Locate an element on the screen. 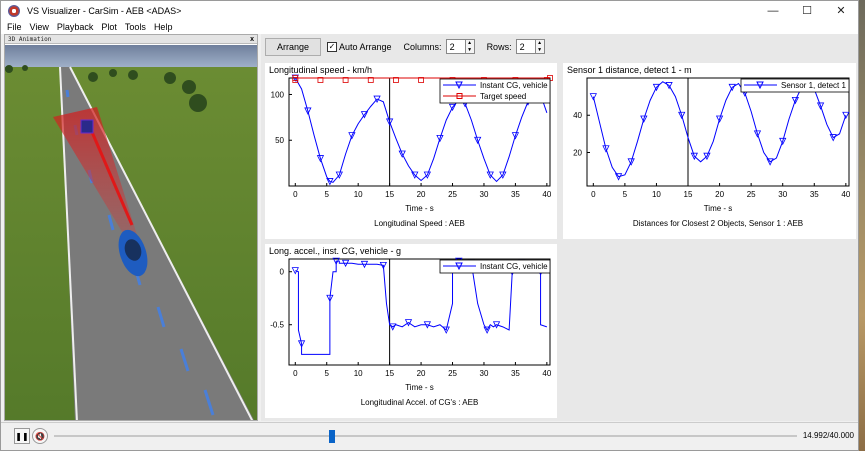 The height and width of the screenshot is (451, 865). animation-close-button: x is located at coordinates (252, 39).